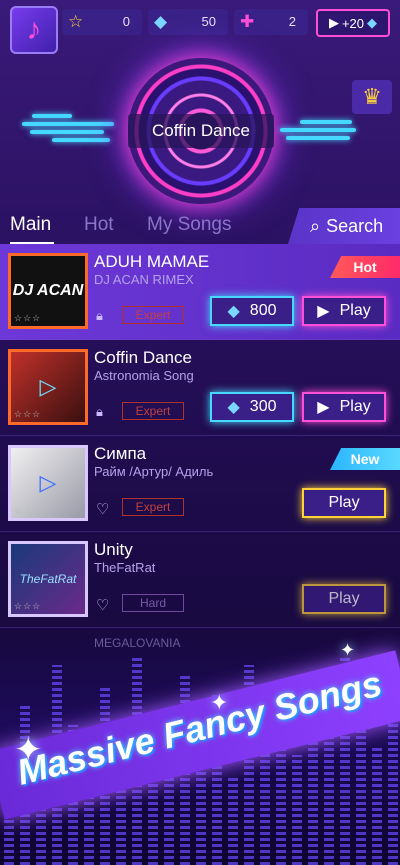 The width and height of the screenshot is (400, 865). Describe the element at coordinates (247, 21) in the screenshot. I see `plus-icon: ✚` at that location.